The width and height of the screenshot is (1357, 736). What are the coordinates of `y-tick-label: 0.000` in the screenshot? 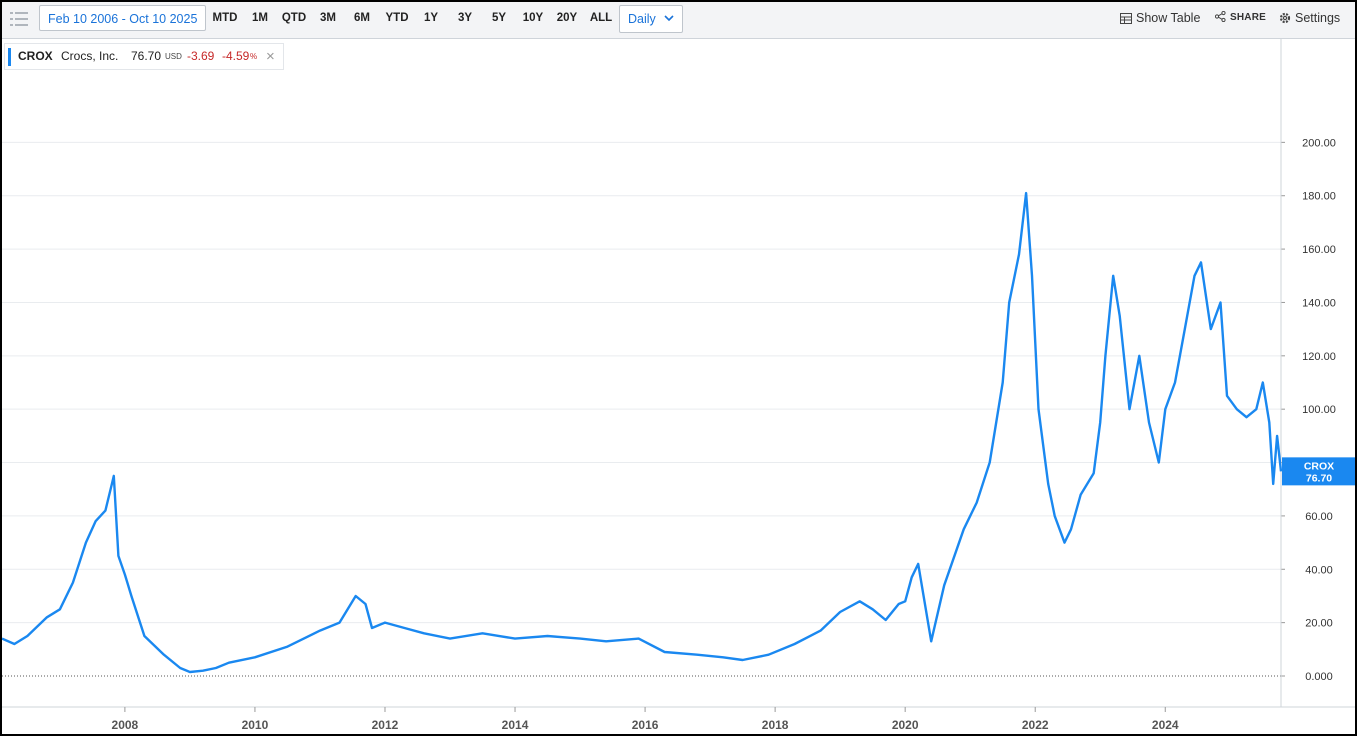 It's located at (1319, 677).